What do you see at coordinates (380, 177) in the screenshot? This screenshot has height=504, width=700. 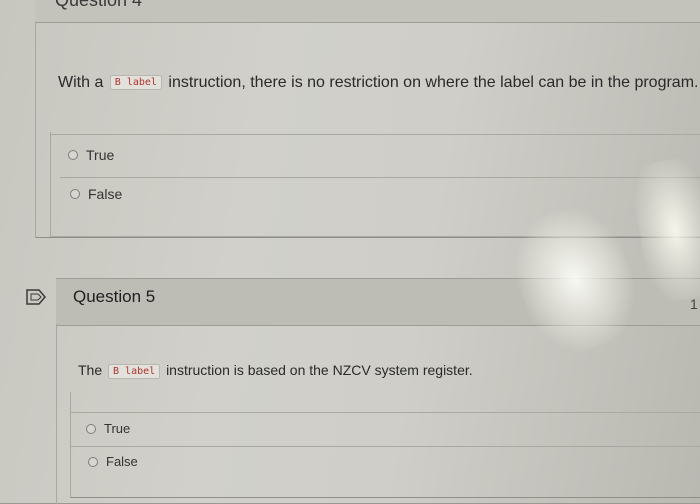 I see `question-4-divider-mid` at bounding box center [380, 177].